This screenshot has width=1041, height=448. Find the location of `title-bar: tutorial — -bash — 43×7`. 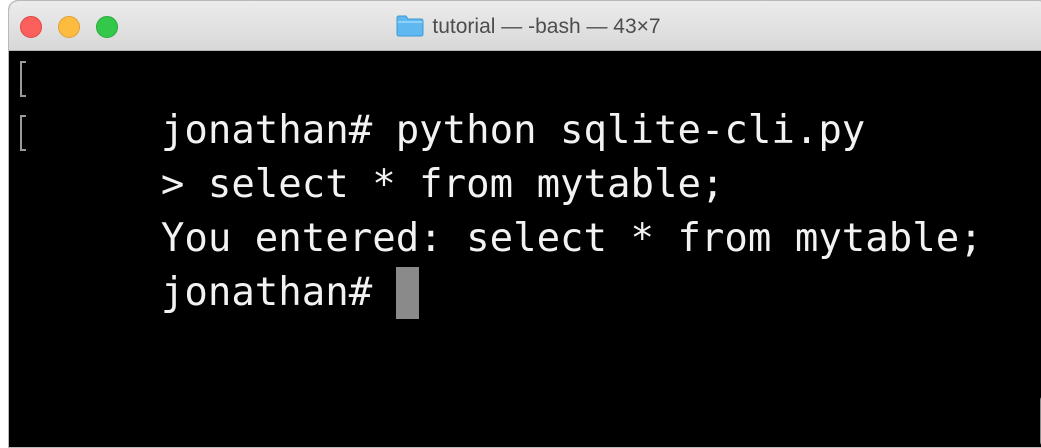

title-bar: tutorial — -bash — 43×7 is located at coordinates (525, 26).